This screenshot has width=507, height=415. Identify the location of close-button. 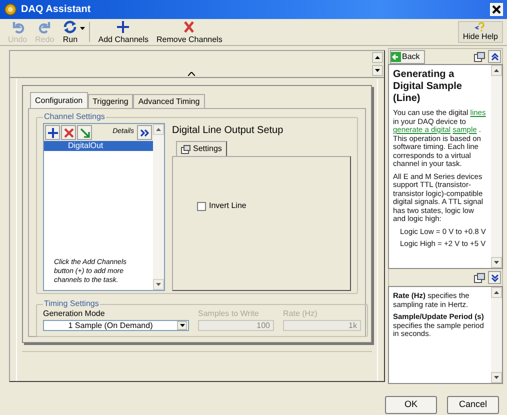
(496, 9).